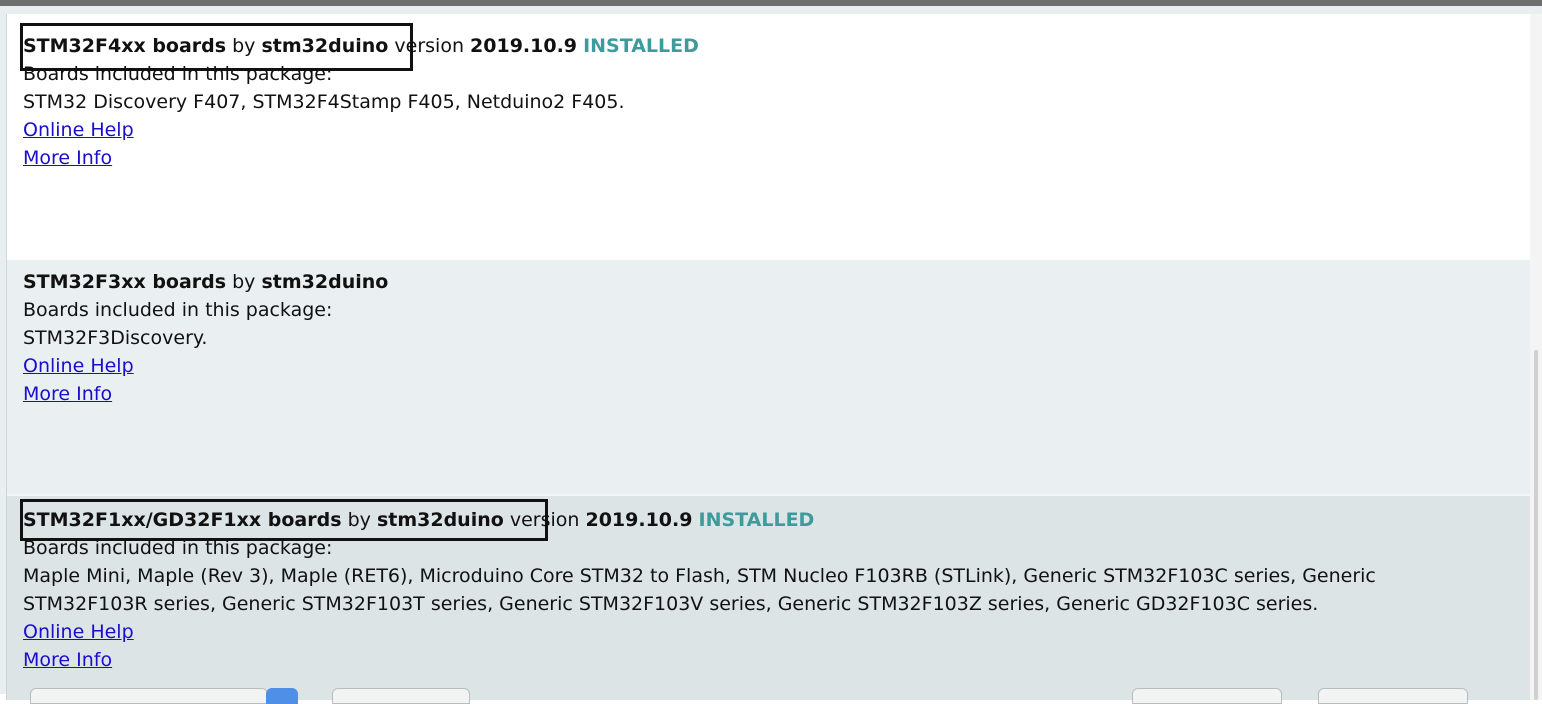 This screenshot has height=704, width=1542. I want to click on package-name: STM32F1xx/GD32F1xx boards, so click(182, 520).